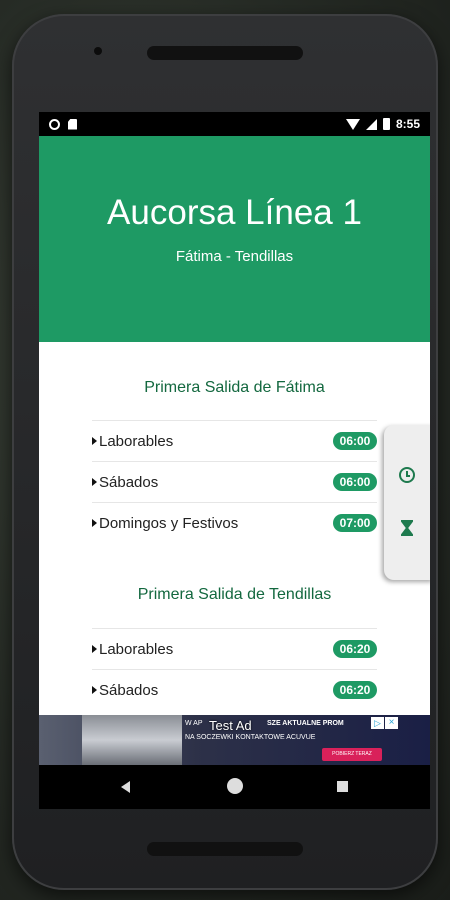  I want to click on schedule-row: Laborables 06:00, so click(234, 440).